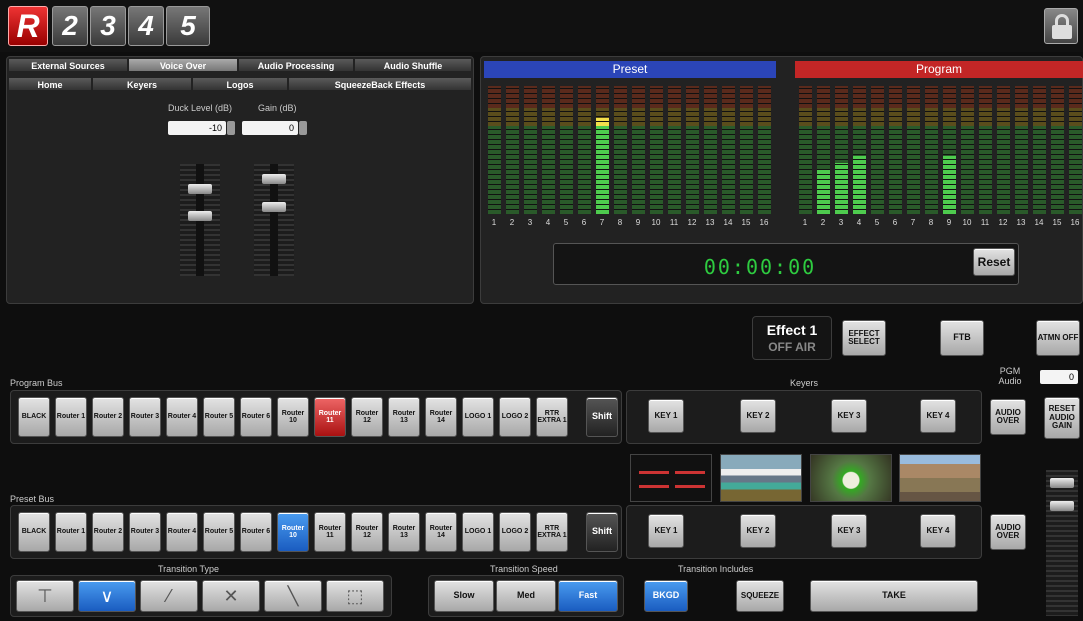 This screenshot has height=621, width=1083. I want to click on preset-bus-router-10-button: Router 10, so click(293, 532).